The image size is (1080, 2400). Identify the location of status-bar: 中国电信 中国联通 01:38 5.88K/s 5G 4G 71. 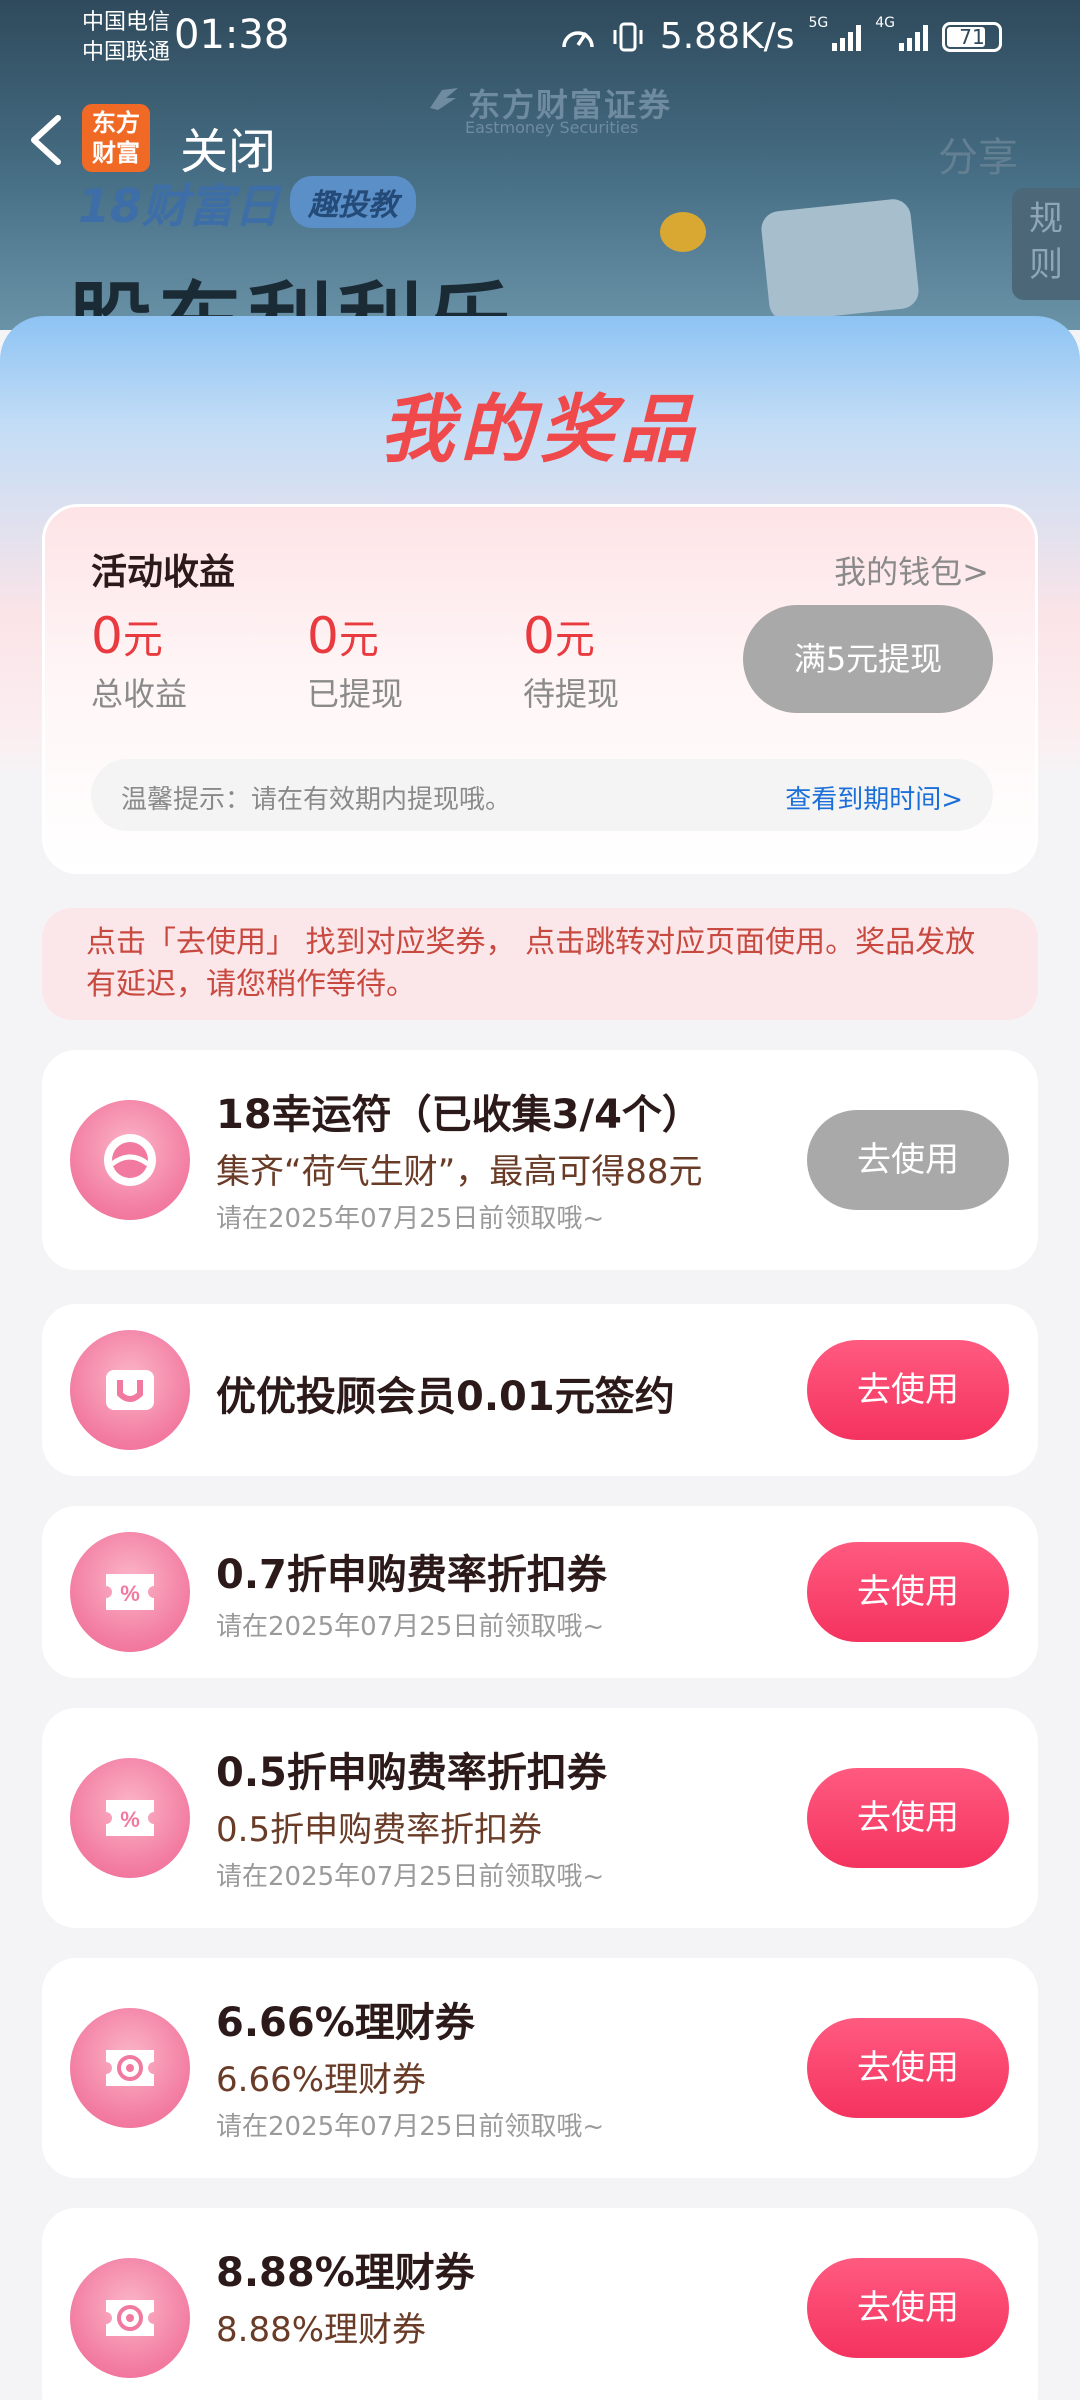
(540, 38).